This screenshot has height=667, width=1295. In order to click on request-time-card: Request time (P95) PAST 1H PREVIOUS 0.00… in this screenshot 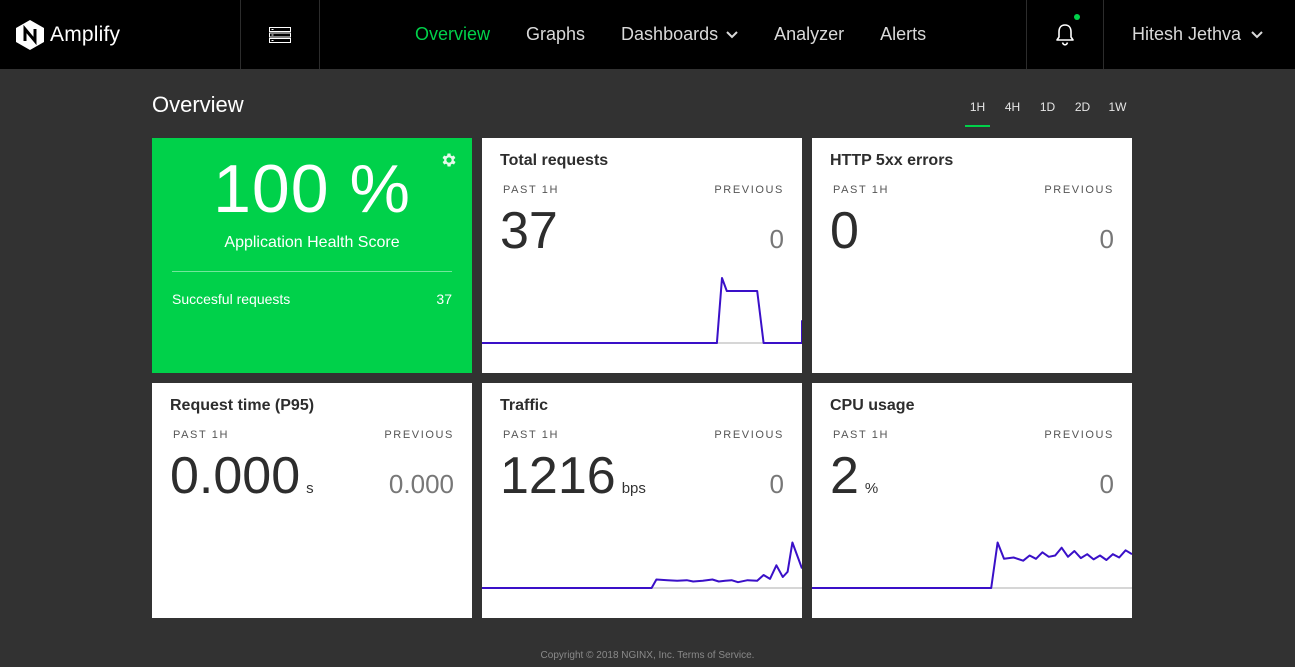, I will do `click(312, 500)`.